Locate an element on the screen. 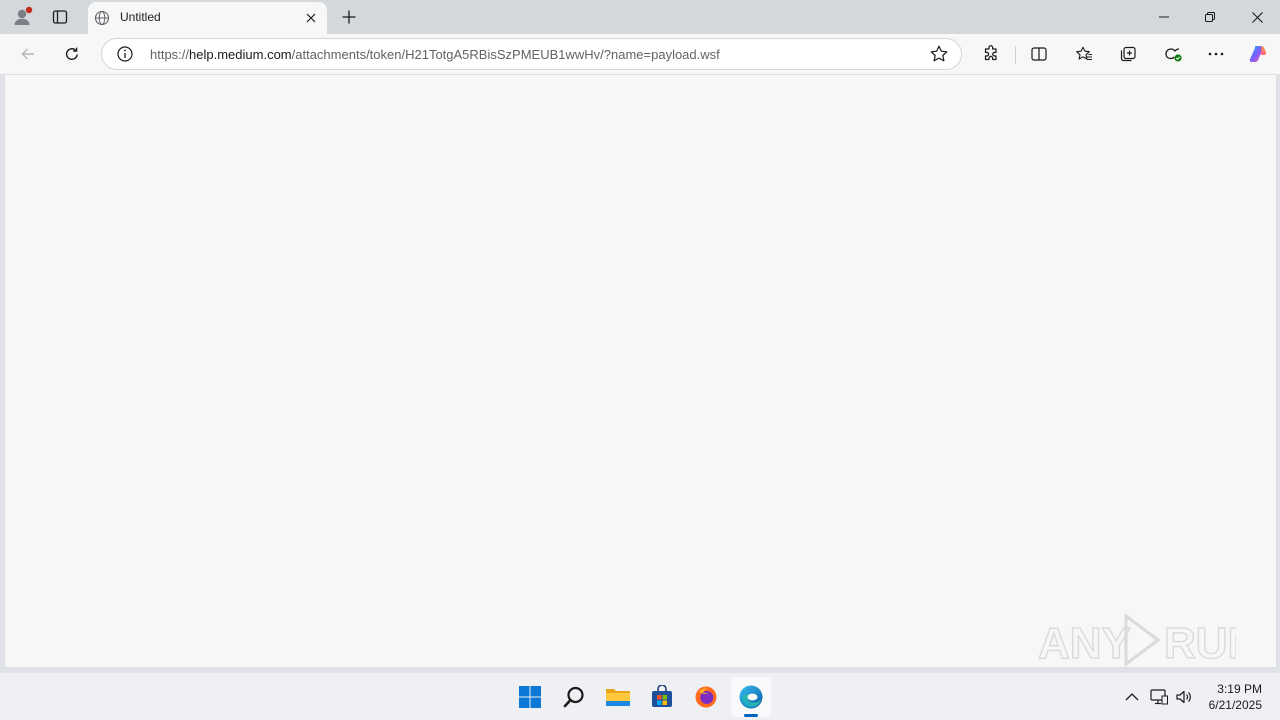 The height and width of the screenshot is (720, 1280). file-explorer-button is located at coordinates (618, 697).